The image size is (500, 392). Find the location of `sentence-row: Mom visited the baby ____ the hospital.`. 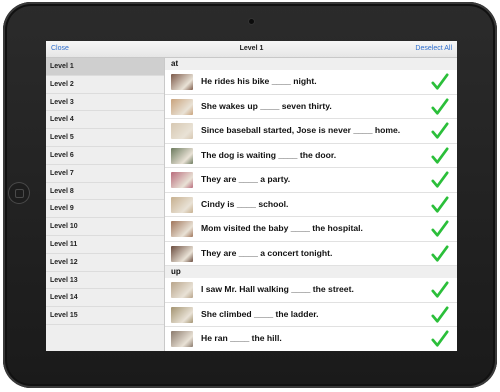

sentence-row: Mom visited the baby ____ the hospital. is located at coordinates (311, 229).